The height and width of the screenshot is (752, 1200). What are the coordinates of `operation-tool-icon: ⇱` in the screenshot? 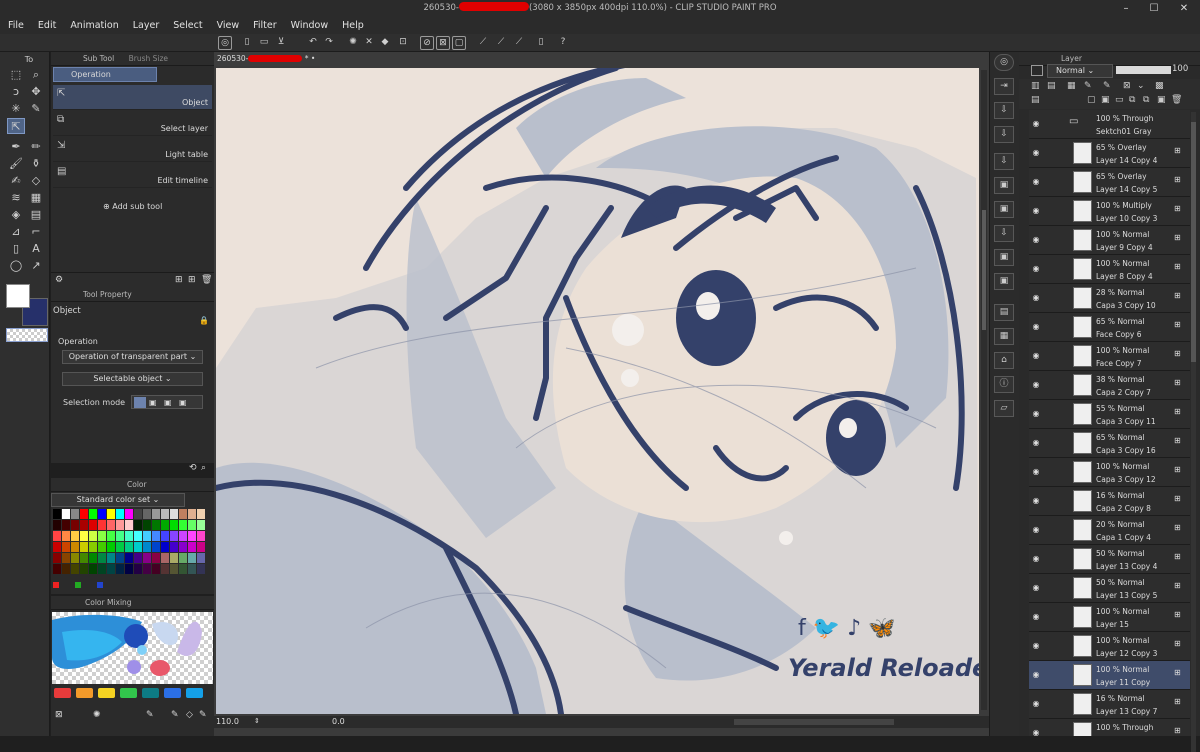 It's located at (16, 126).